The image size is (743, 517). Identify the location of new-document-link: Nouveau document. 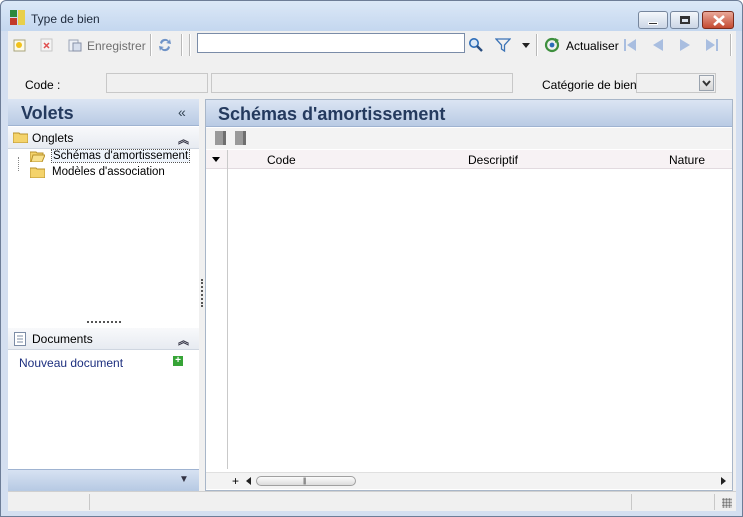
(71, 363).